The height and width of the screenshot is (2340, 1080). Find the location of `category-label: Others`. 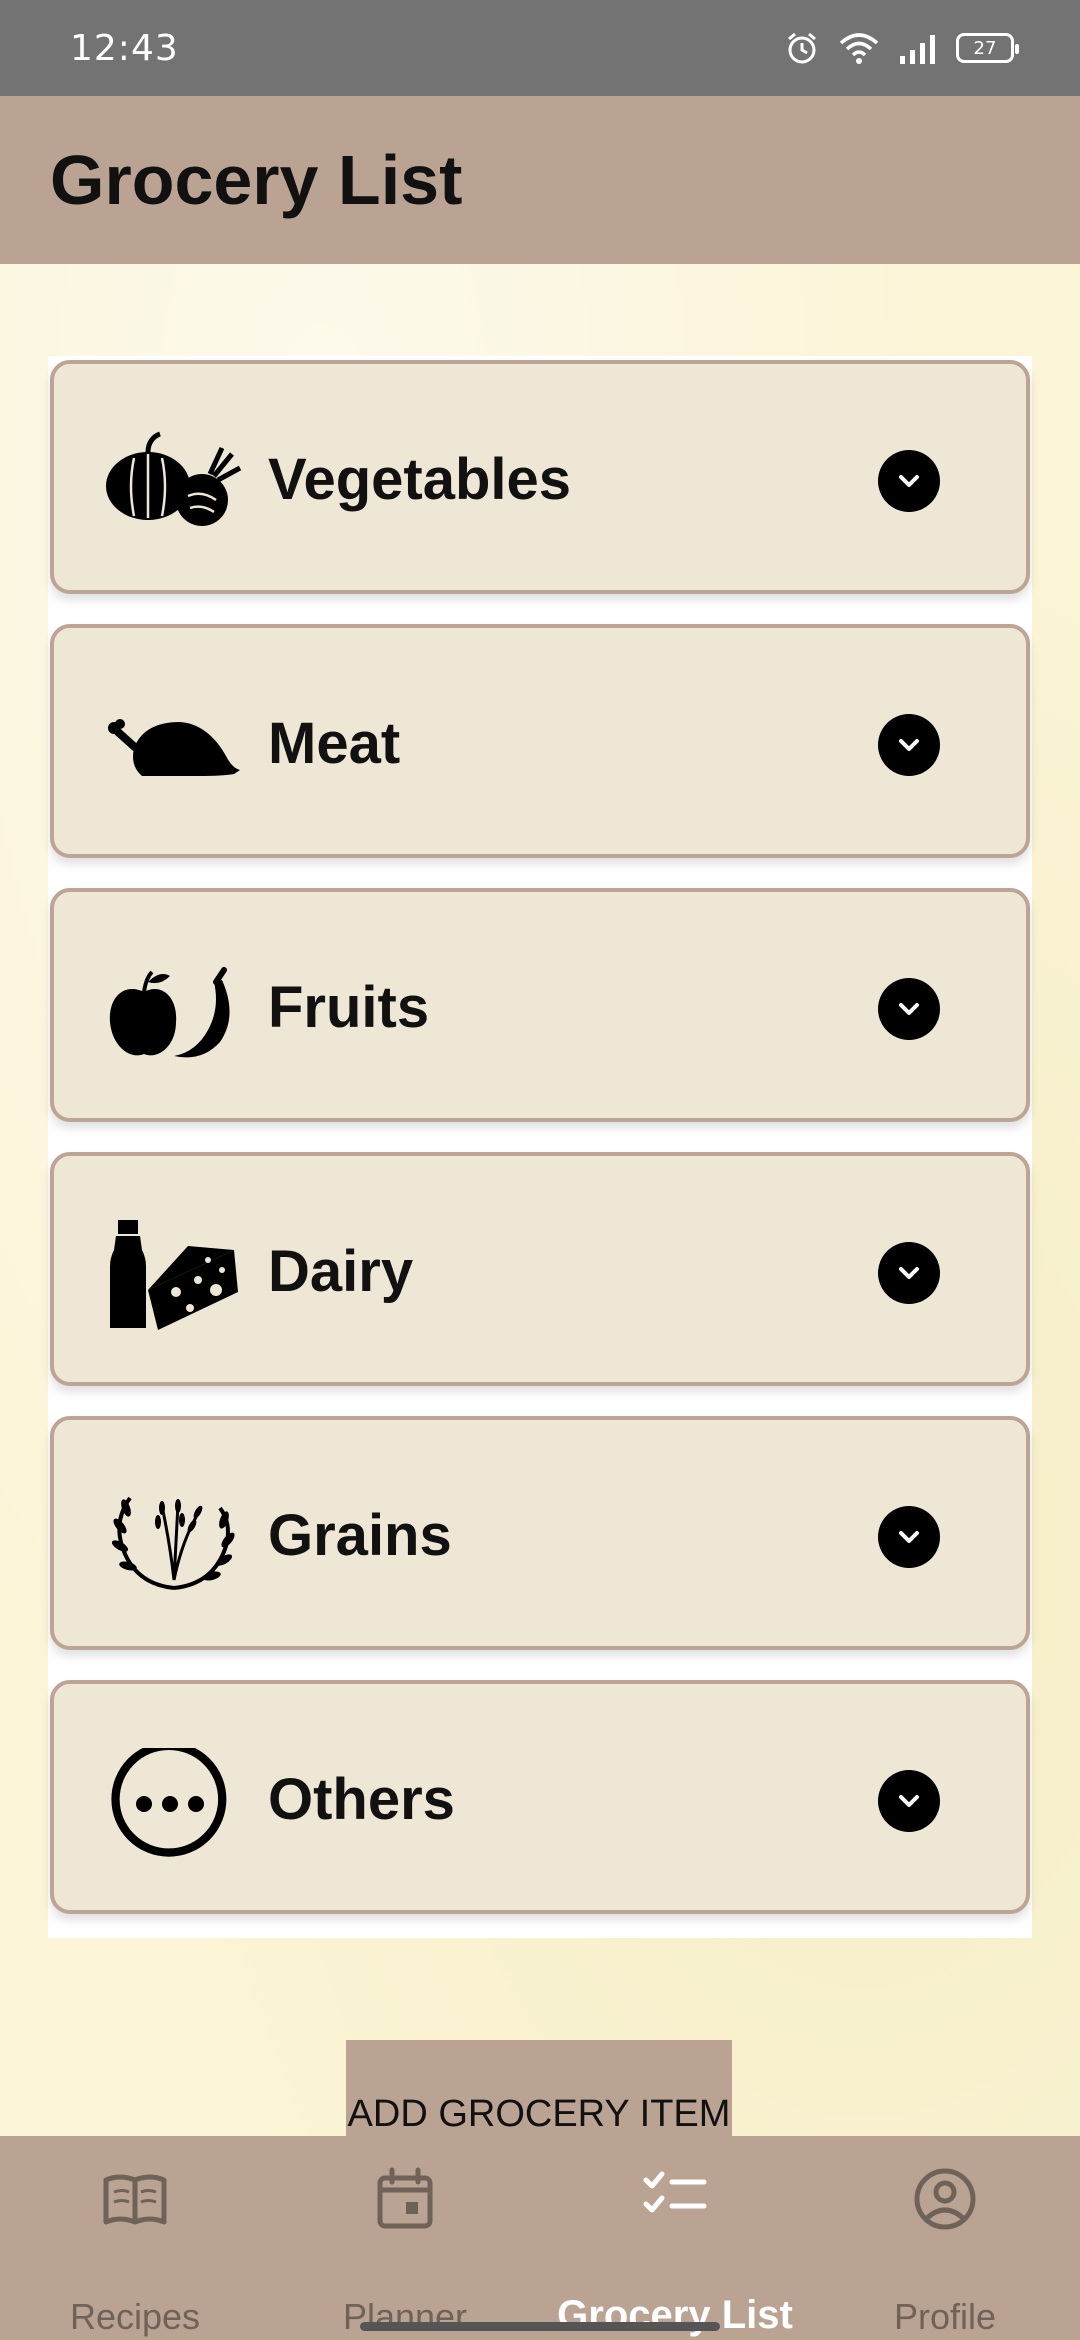

category-label: Others is located at coordinates (361, 1799).